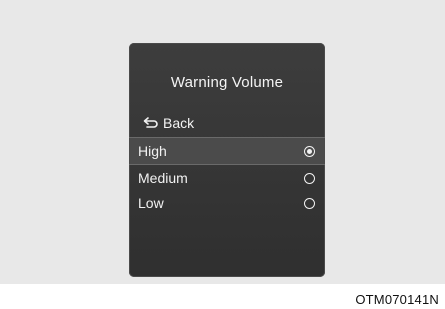 Image resolution: width=445 pixels, height=309 pixels. What do you see at coordinates (227, 82) in the screenshot?
I see `menu-title: Warning Volume` at bounding box center [227, 82].